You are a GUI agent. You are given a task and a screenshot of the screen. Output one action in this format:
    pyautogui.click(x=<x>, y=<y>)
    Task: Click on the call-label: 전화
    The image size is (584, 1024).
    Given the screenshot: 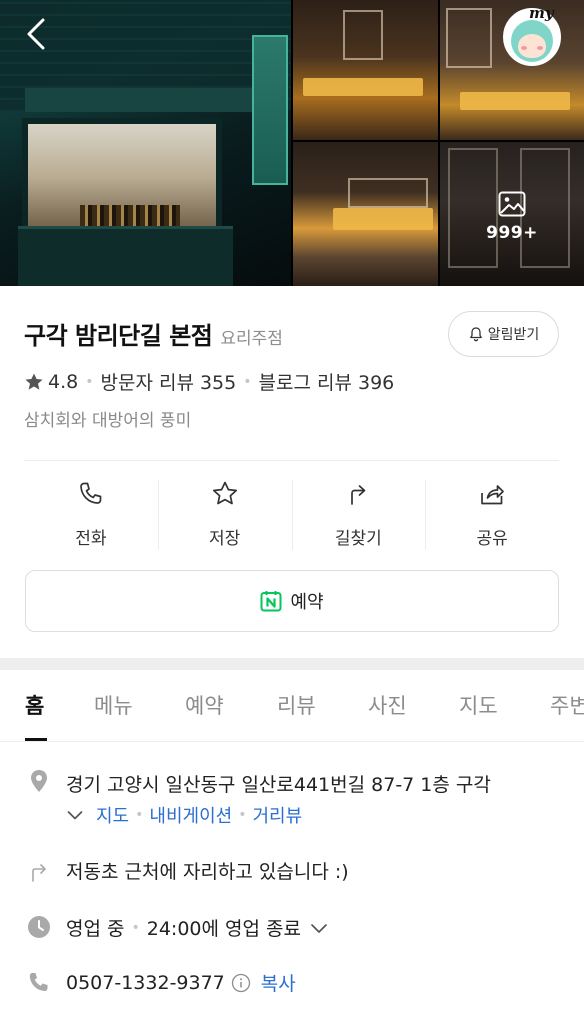 What is the action you would take?
    pyautogui.click(x=91, y=539)
    